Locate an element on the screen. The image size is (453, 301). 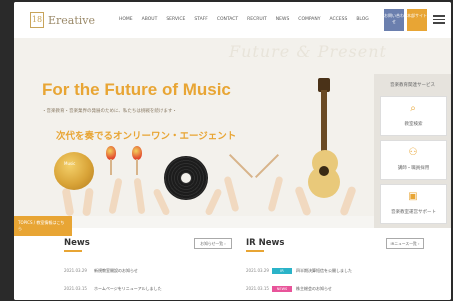
contact-button-label: お問い合わせ is located at coordinates (394, 18).